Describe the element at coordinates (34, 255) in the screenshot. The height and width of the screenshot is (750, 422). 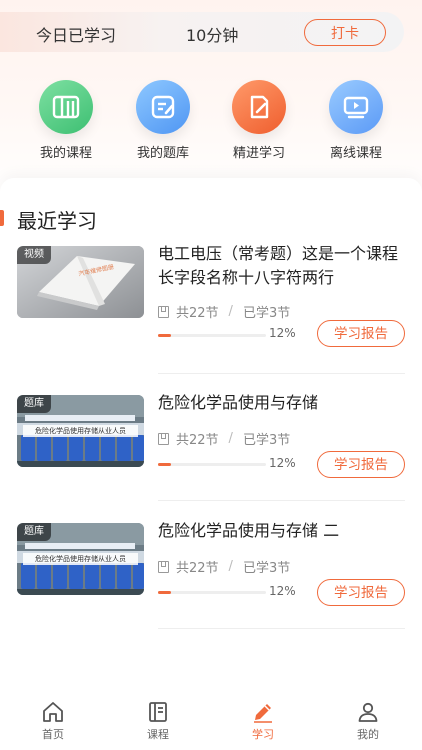
I see `course-type-tag: 视频` at that location.